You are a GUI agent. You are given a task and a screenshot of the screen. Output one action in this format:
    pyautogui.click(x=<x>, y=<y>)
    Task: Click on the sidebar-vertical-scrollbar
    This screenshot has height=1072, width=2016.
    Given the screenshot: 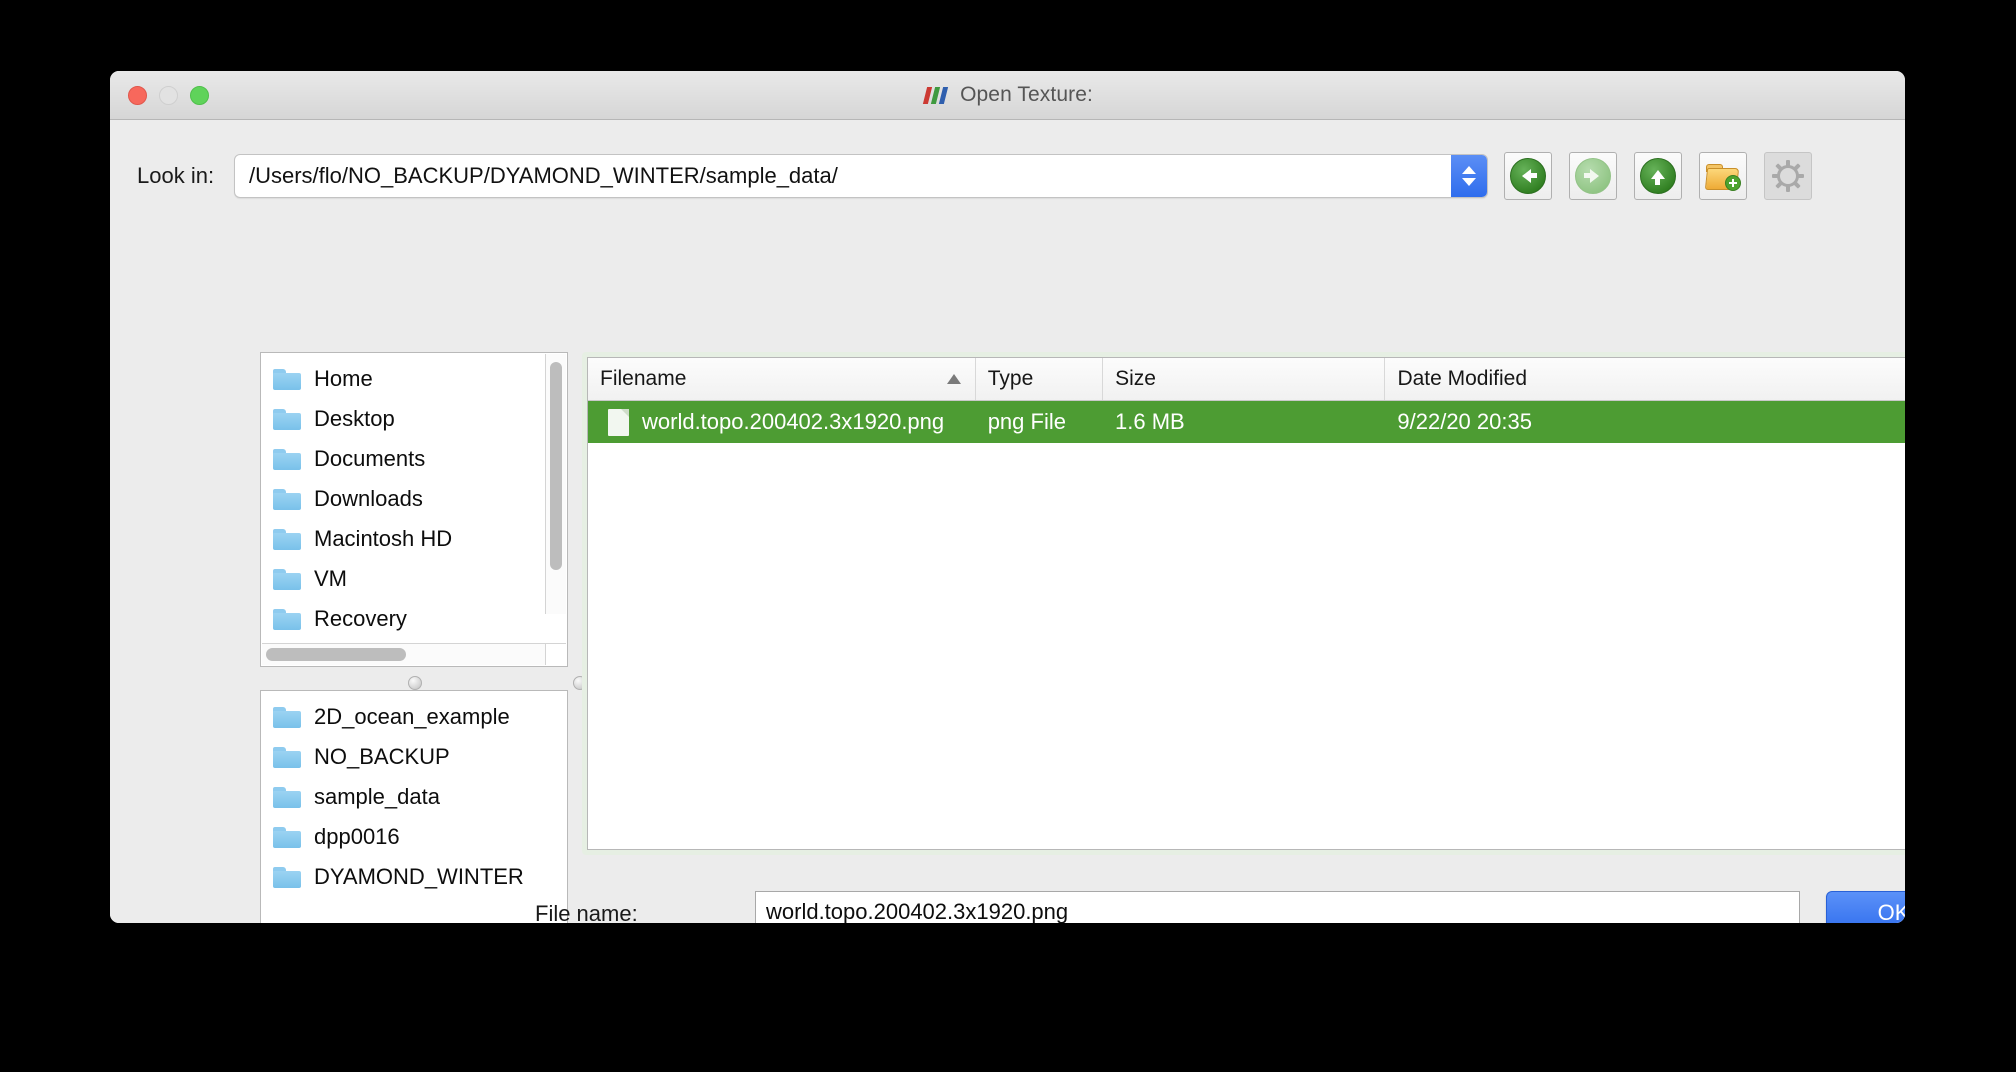 What is the action you would take?
    pyautogui.click(x=555, y=484)
    